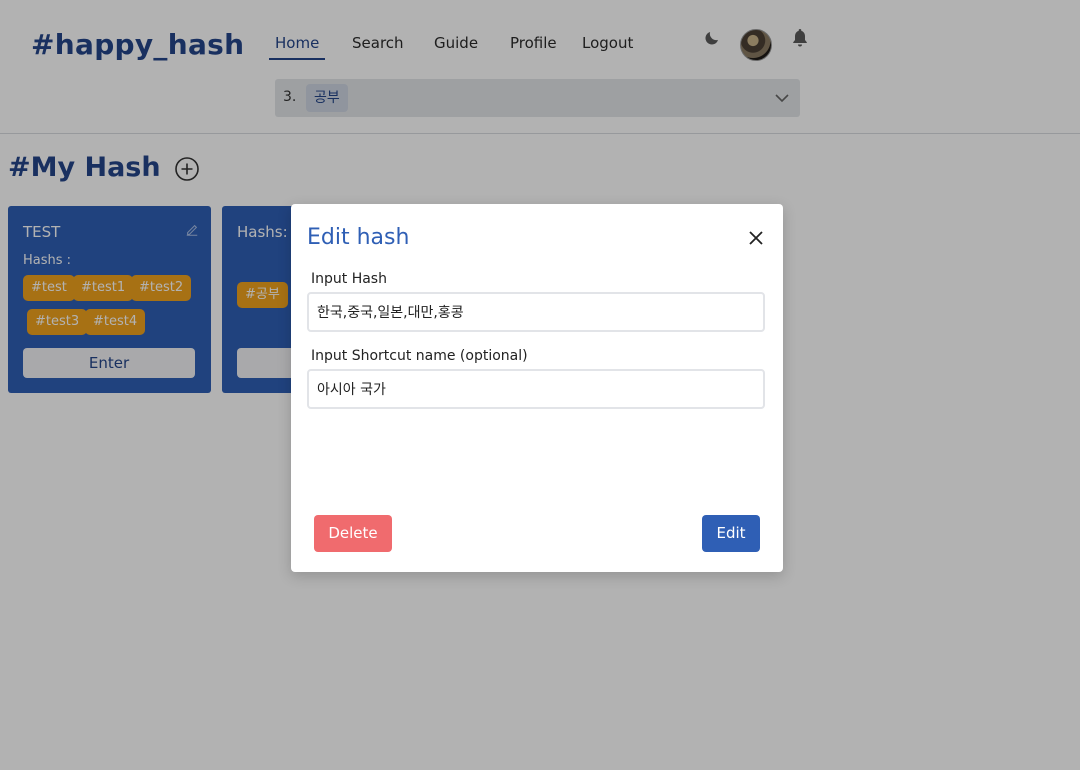 The width and height of the screenshot is (1080, 770). Describe the element at coordinates (349, 279) in the screenshot. I see `hash-field-label: Input Hash` at that location.